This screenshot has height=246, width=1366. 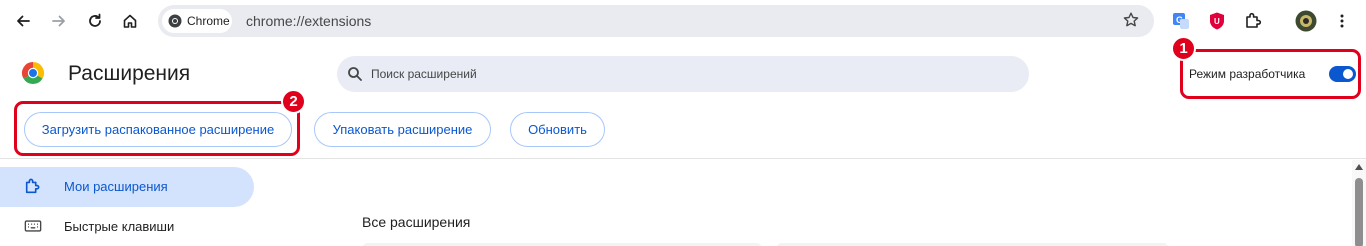 What do you see at coordinates (33, 188) in the screenshot?
I see `puzzle-icon` at bounding box center [33, 188].